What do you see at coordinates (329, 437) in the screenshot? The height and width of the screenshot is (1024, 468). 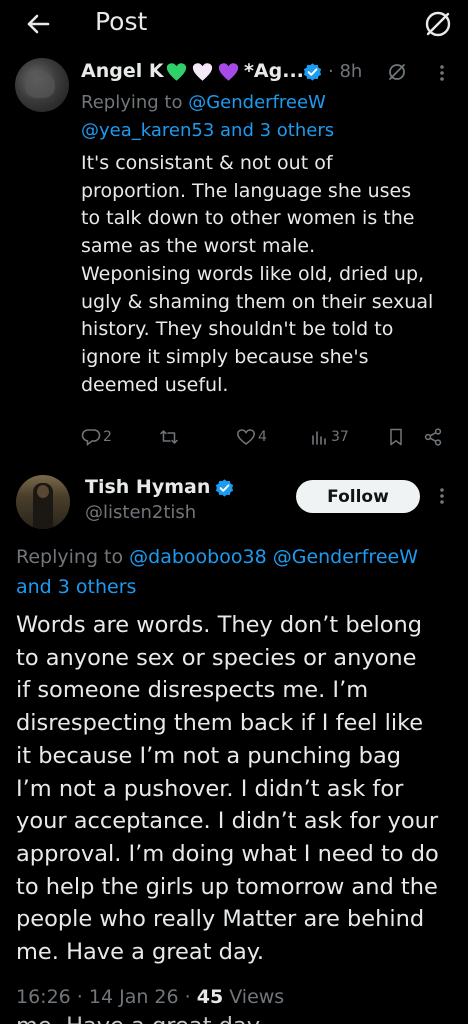 I see `views-button: 37` at bounding box center [329, 437].